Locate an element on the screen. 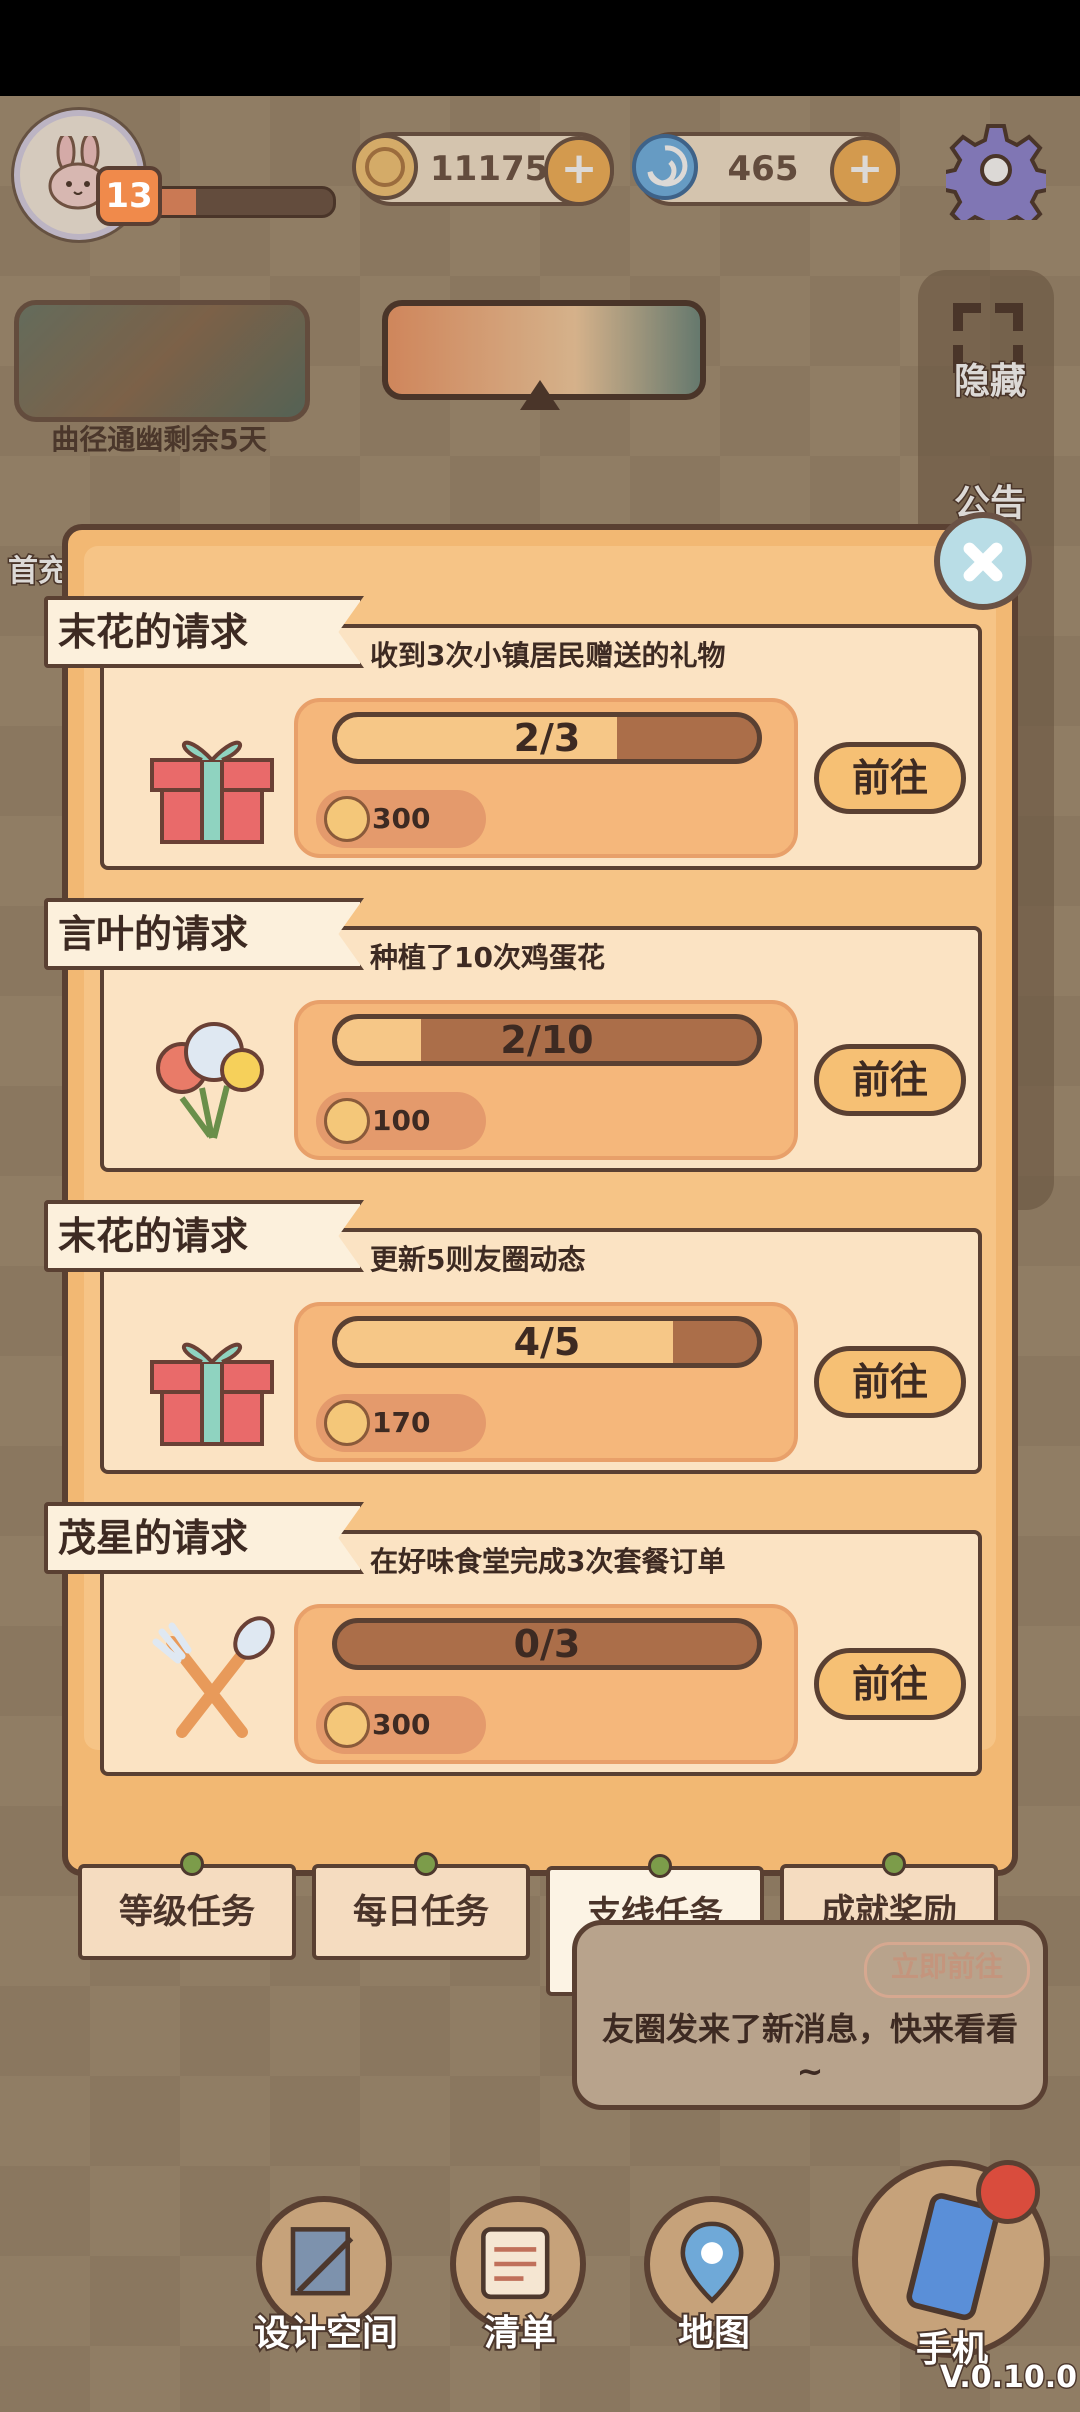 This screenshot has width=1080, height=2412. quest-description: 收到3次小镇居民赠送的礼物 is located at coordinates (548, 655).